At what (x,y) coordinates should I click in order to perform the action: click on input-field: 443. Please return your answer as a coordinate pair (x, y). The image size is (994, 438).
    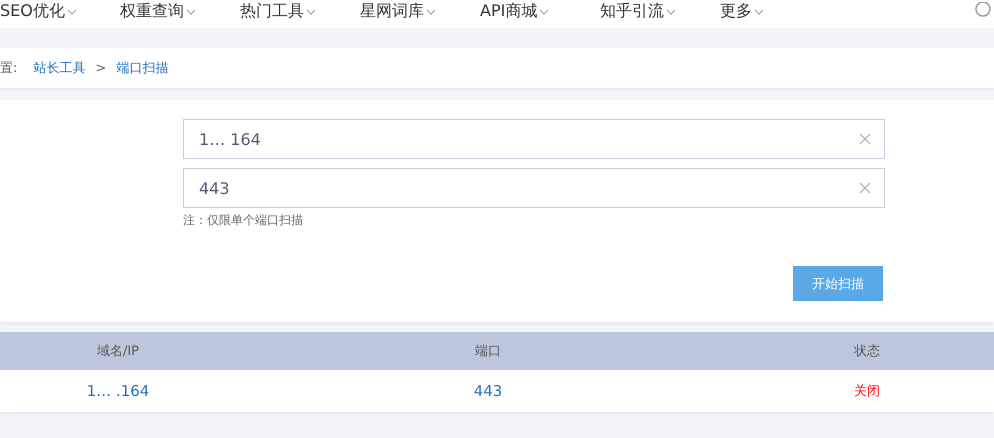
    Looking at the image, I should click on (534, 188).